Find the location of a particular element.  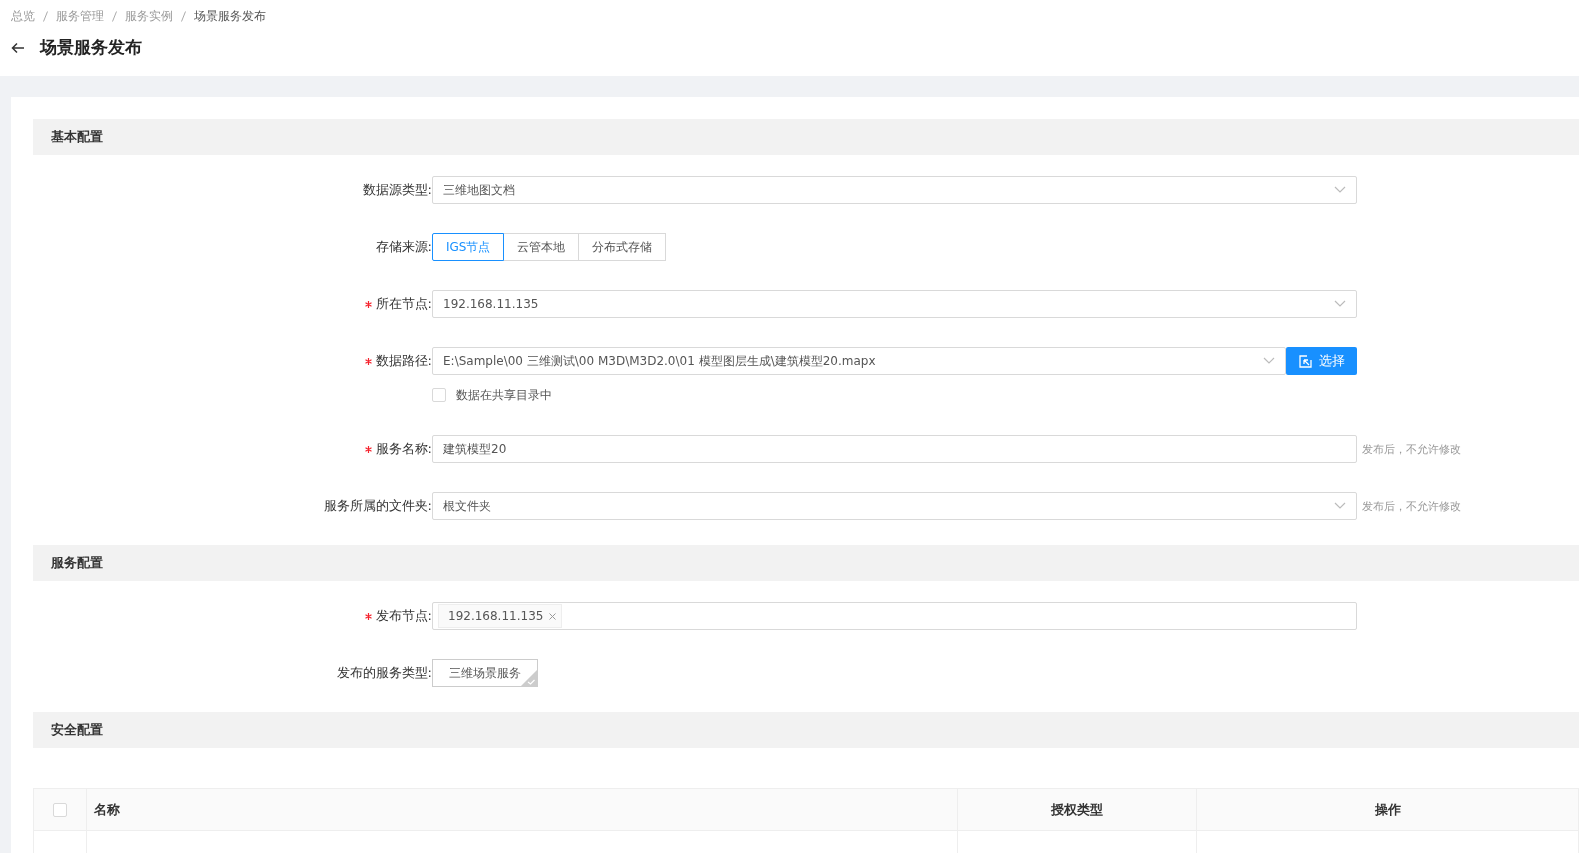

field-label: 数据源类型: is located at coordinates (397, 189).